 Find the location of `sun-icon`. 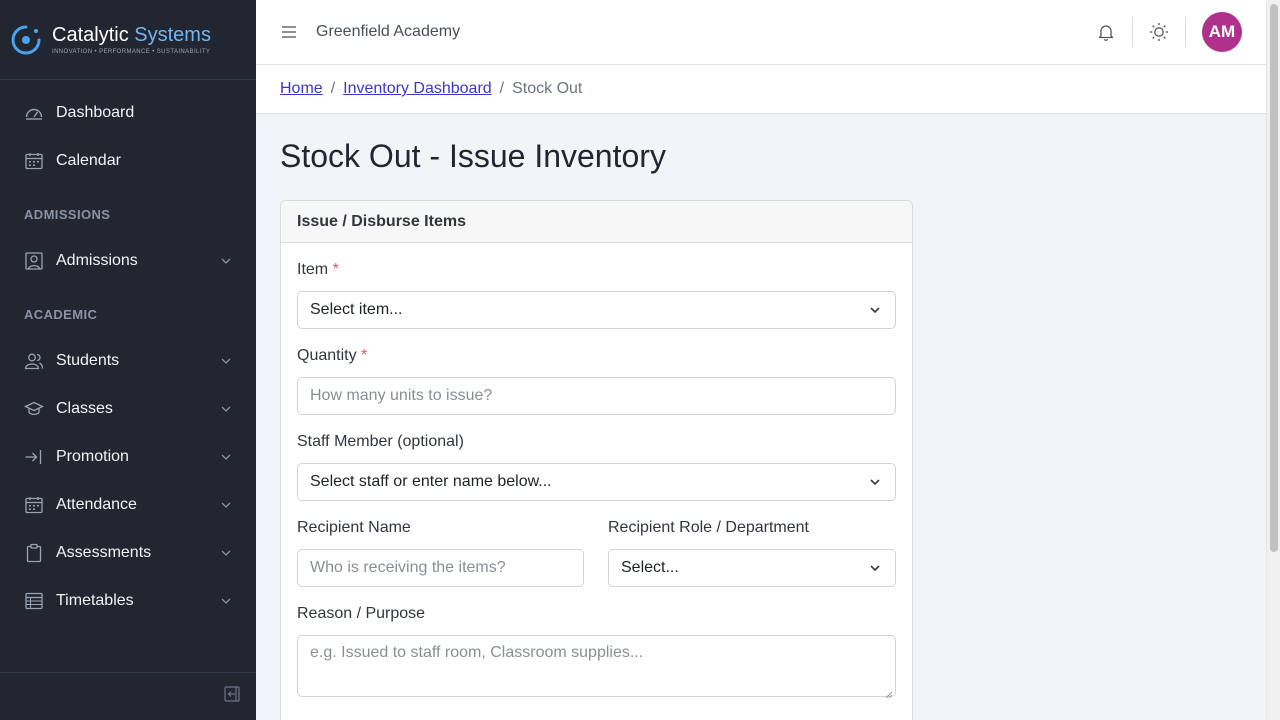

sun-icon is located at coordinates (1159, 32).